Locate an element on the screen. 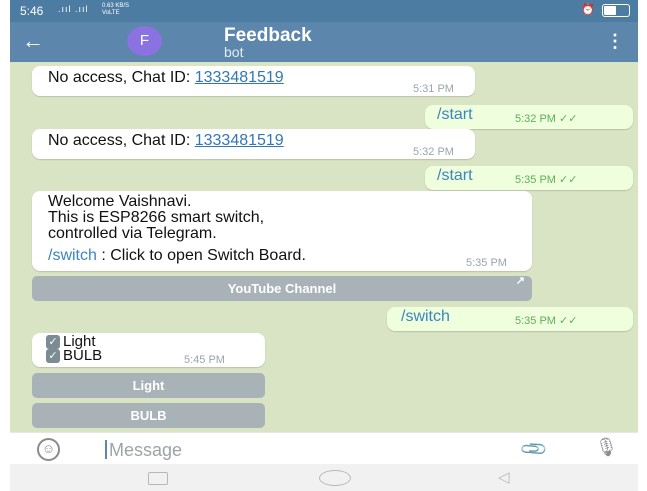  battery-fill is located at coordinates (610, 10).